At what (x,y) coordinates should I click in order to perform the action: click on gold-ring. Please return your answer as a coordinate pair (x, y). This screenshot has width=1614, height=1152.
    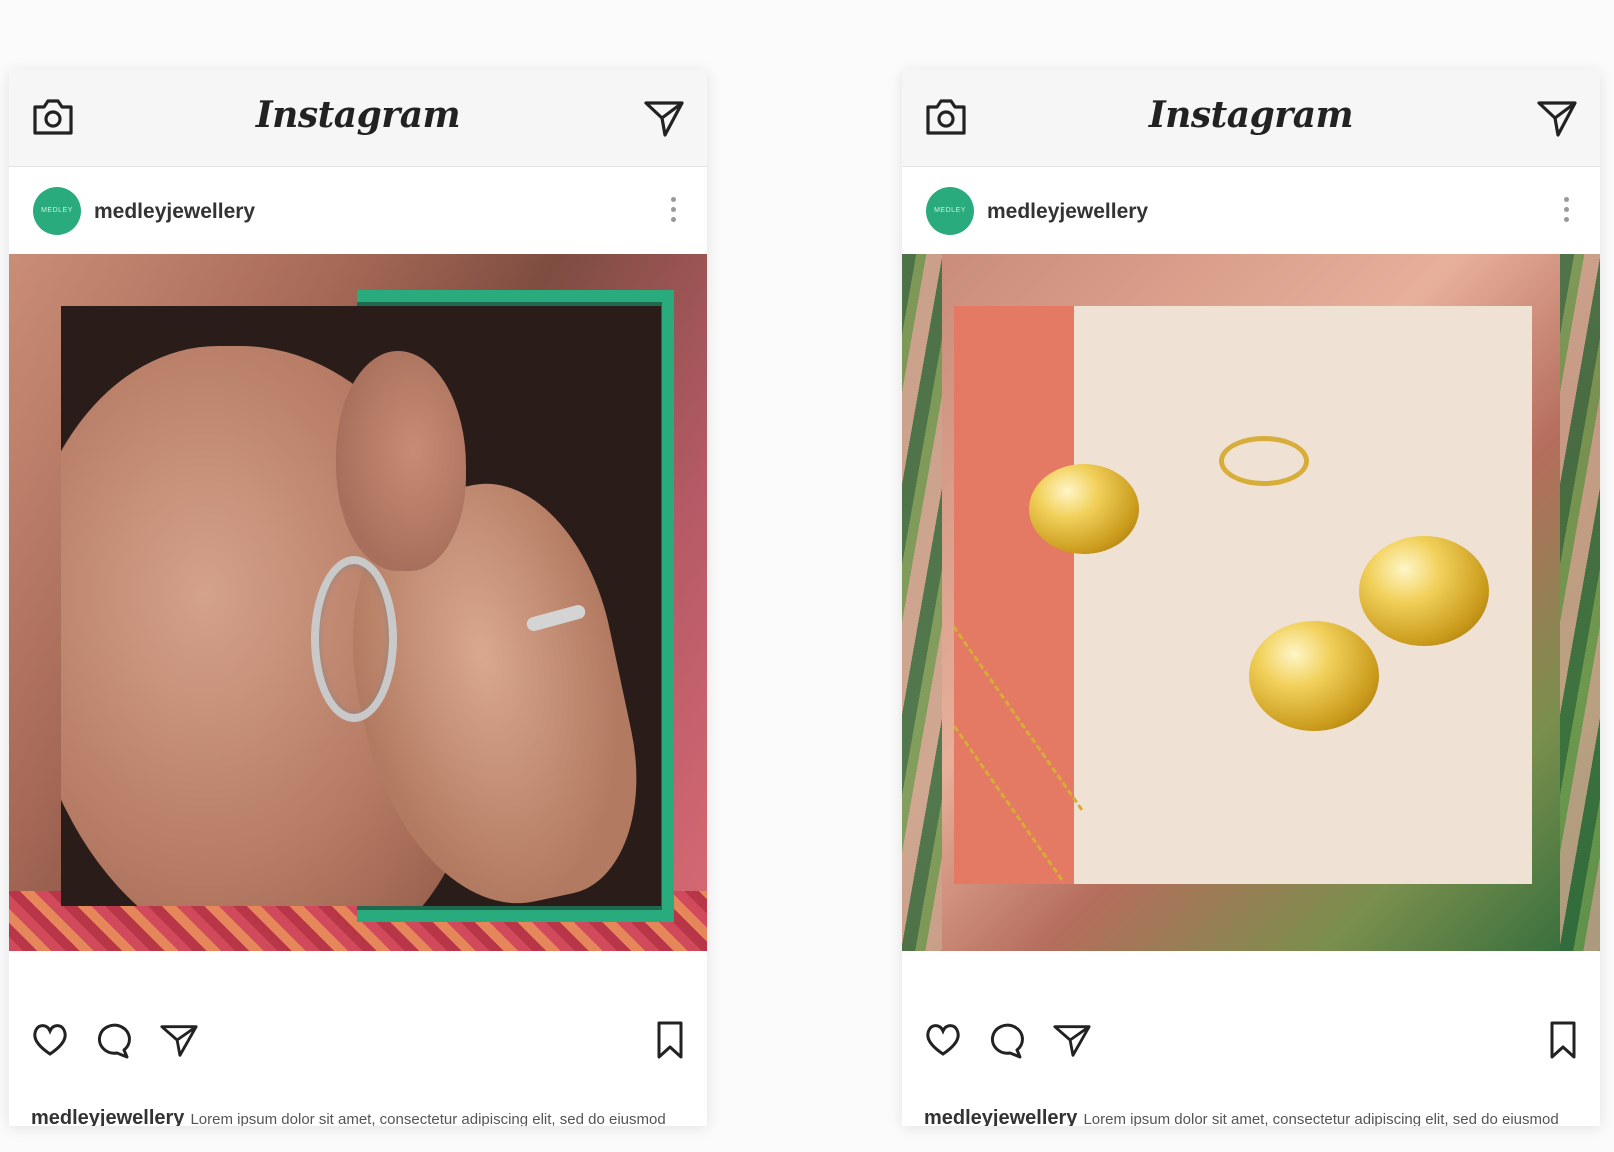
    Looking at the image, I should click on (1084, 509).